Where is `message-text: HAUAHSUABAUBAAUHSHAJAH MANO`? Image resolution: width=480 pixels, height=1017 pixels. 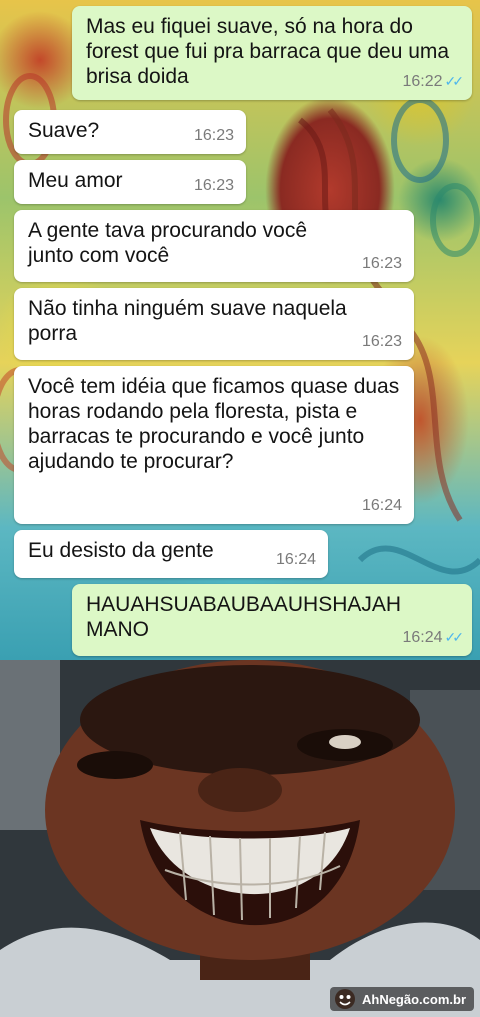 message-text: HAUAHSUABAUBAAUHSHAJAH MANO is located at coordinates (244, 617).